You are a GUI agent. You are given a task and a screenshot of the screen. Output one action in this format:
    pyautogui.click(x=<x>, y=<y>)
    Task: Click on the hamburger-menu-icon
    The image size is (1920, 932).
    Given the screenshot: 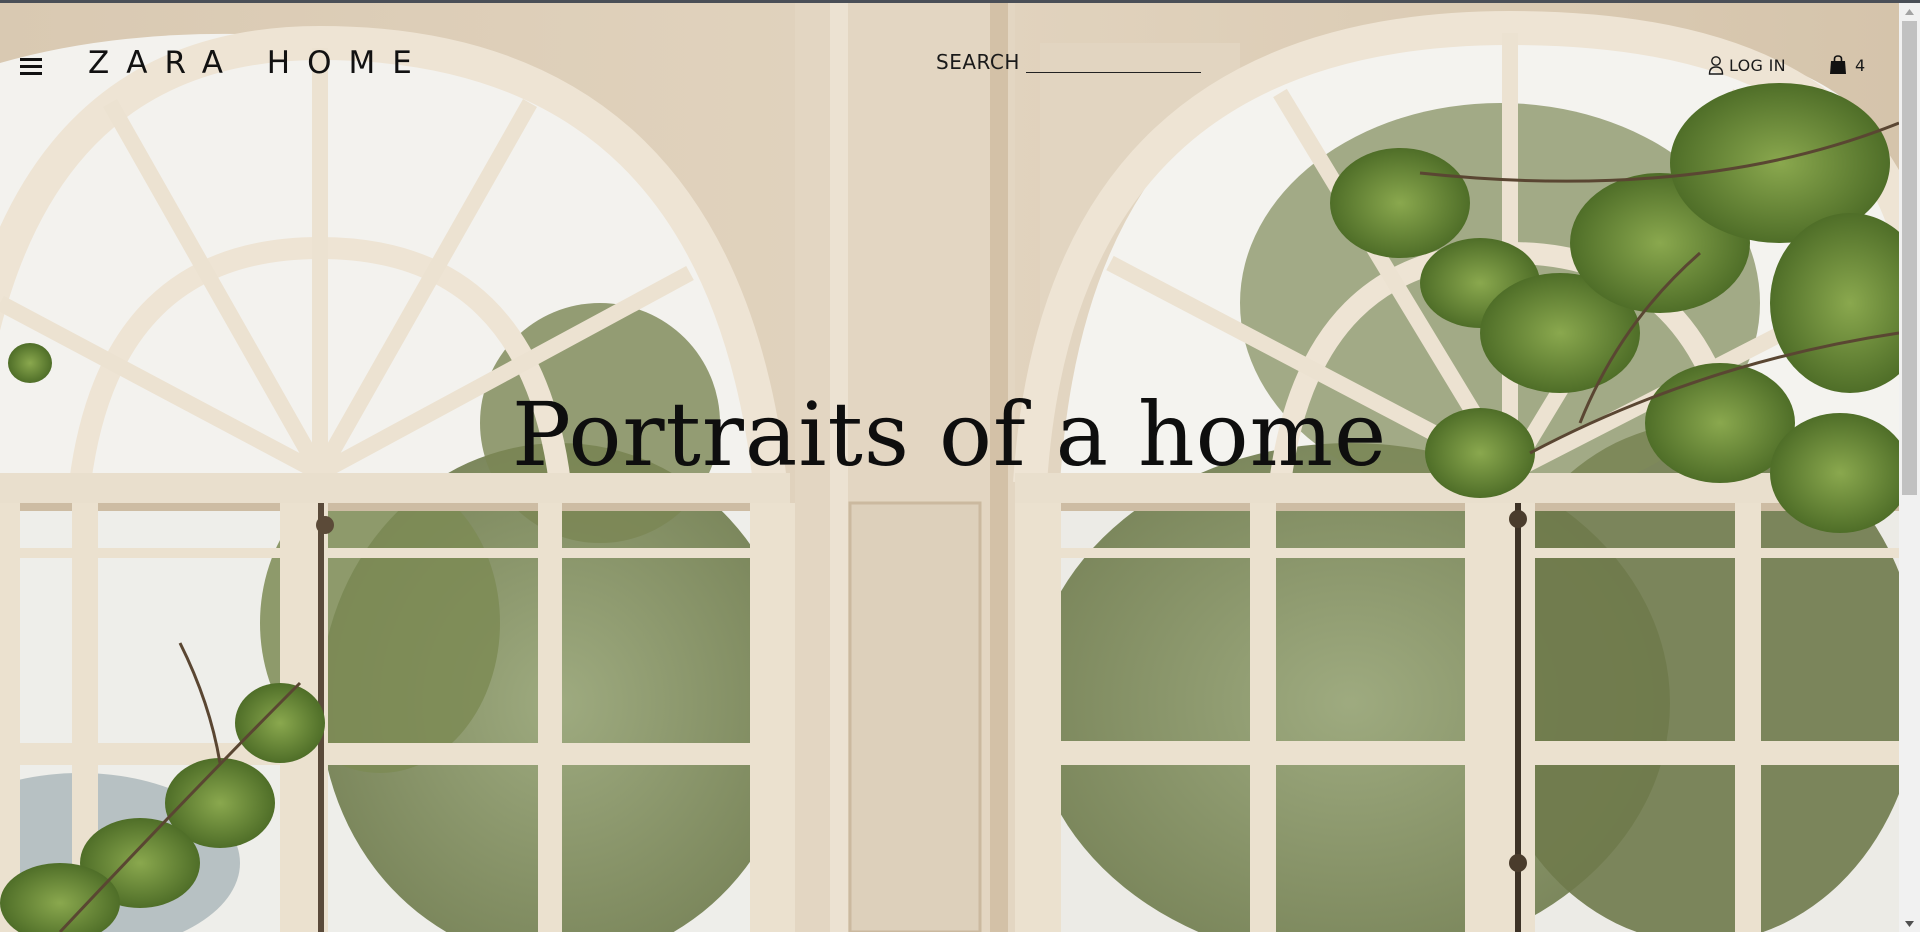 What is the action you would take?
    pyautogui.click(x=31, y=67)
    